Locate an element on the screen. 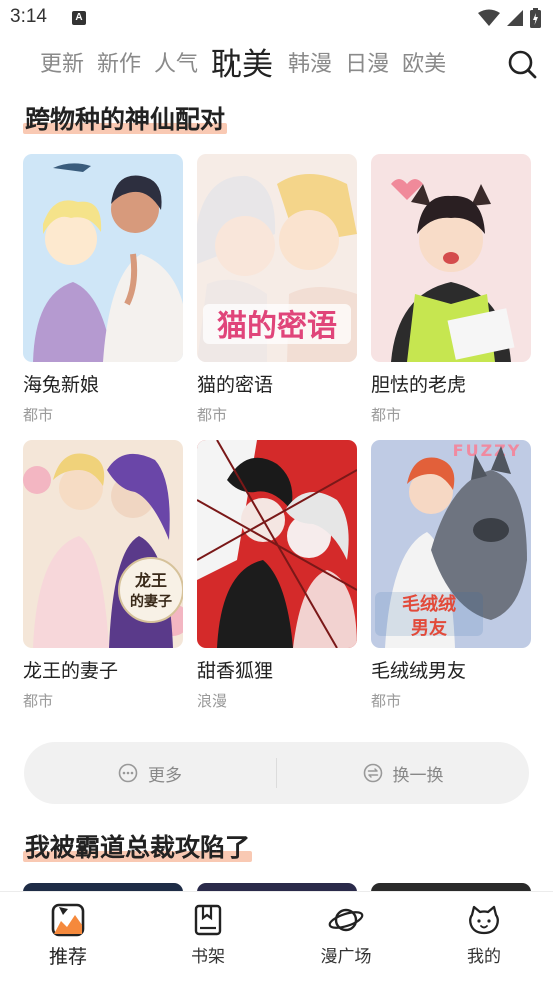 The height and width of the screenshot is (984, 553). status-time: 3:14 is located at coordinates (28, 16).